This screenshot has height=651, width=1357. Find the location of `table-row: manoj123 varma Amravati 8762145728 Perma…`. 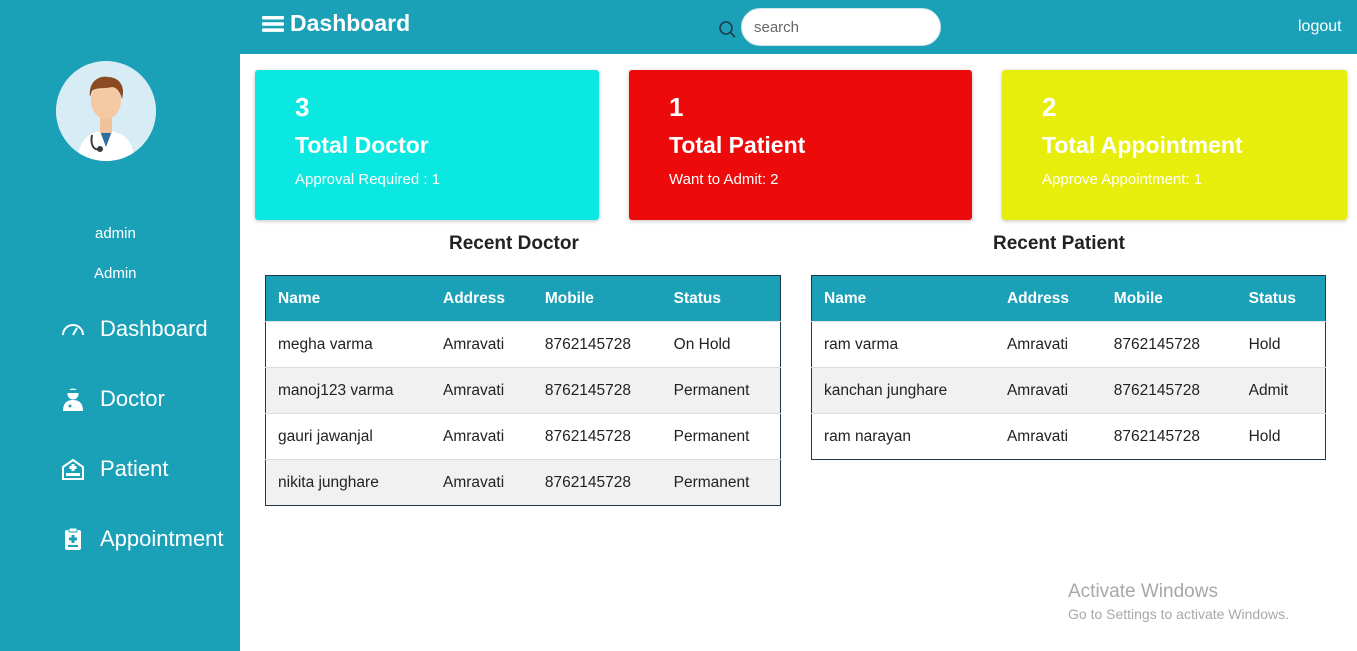

table-row: manoj123 varma Amravati 8762145728 Perma… is located at coordinates (523, 390).